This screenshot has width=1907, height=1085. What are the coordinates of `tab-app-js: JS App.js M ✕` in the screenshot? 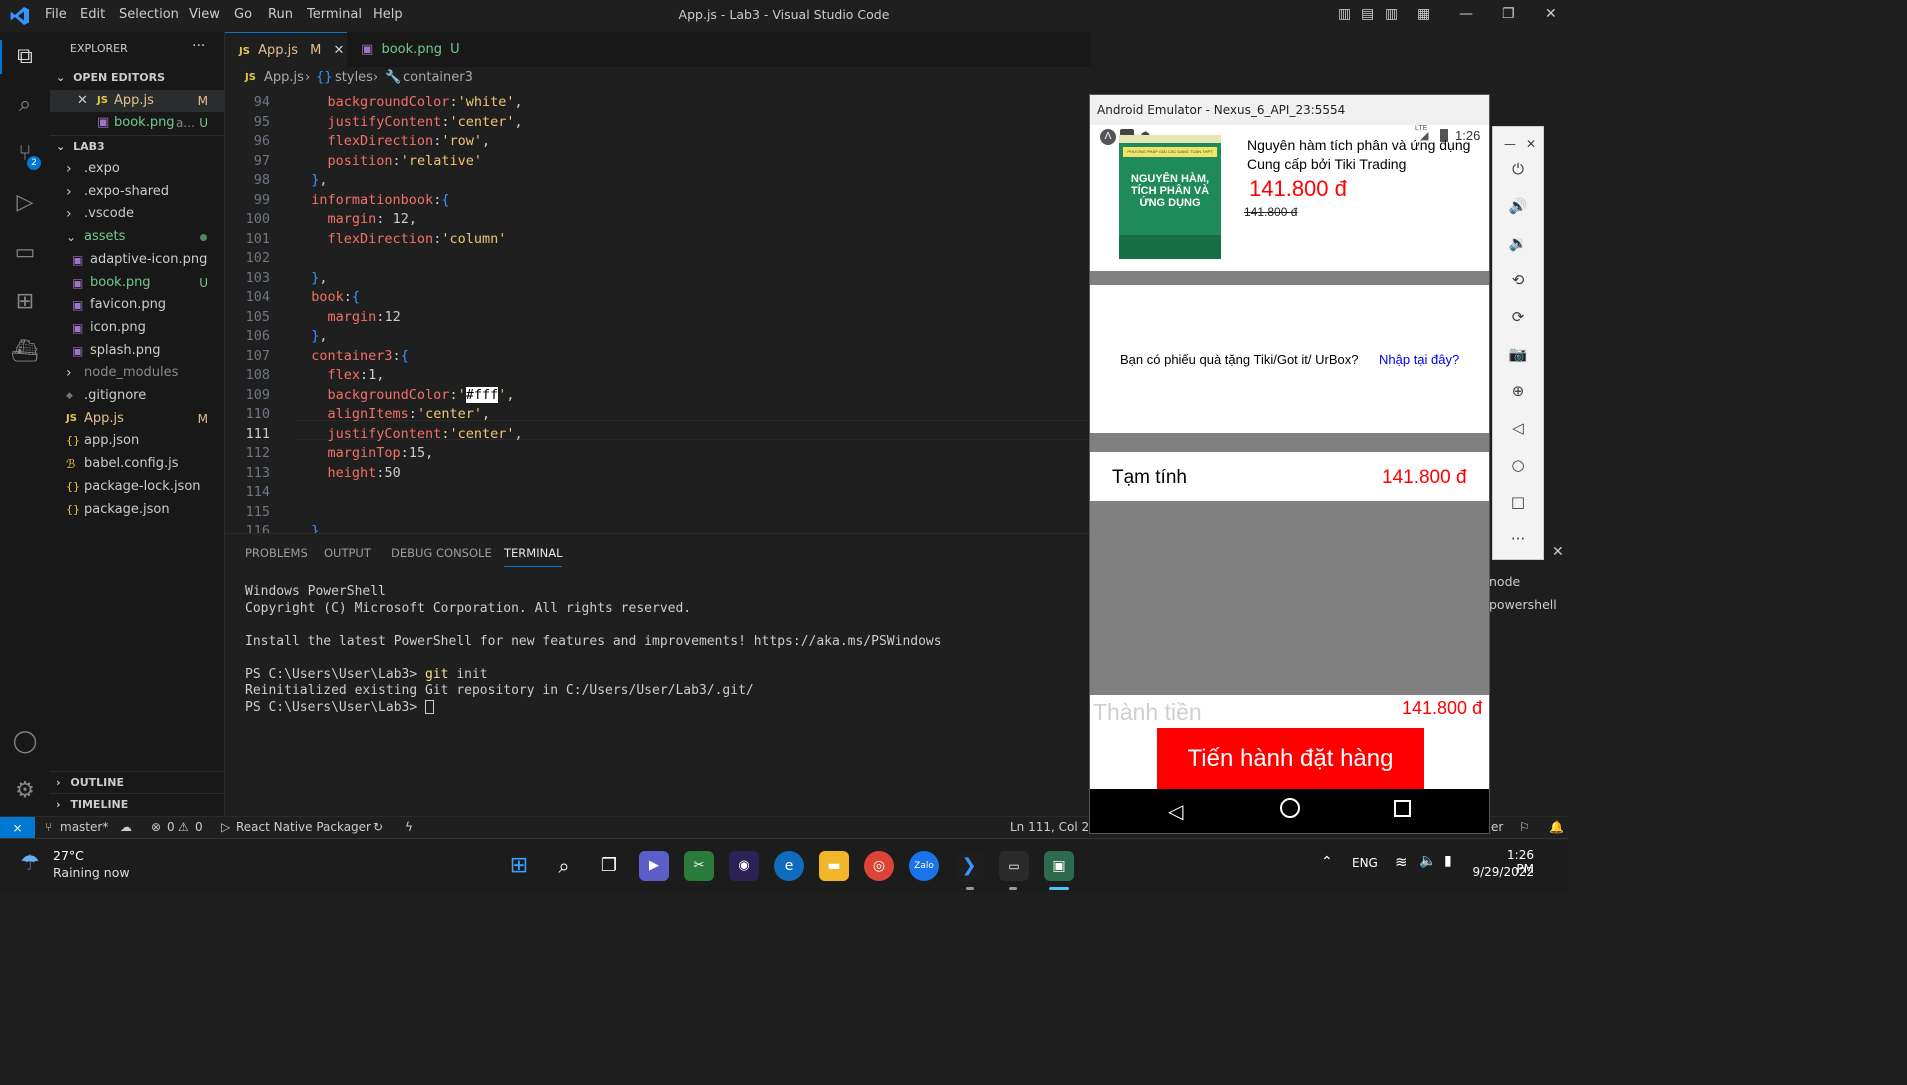 It's located at (286, 49).